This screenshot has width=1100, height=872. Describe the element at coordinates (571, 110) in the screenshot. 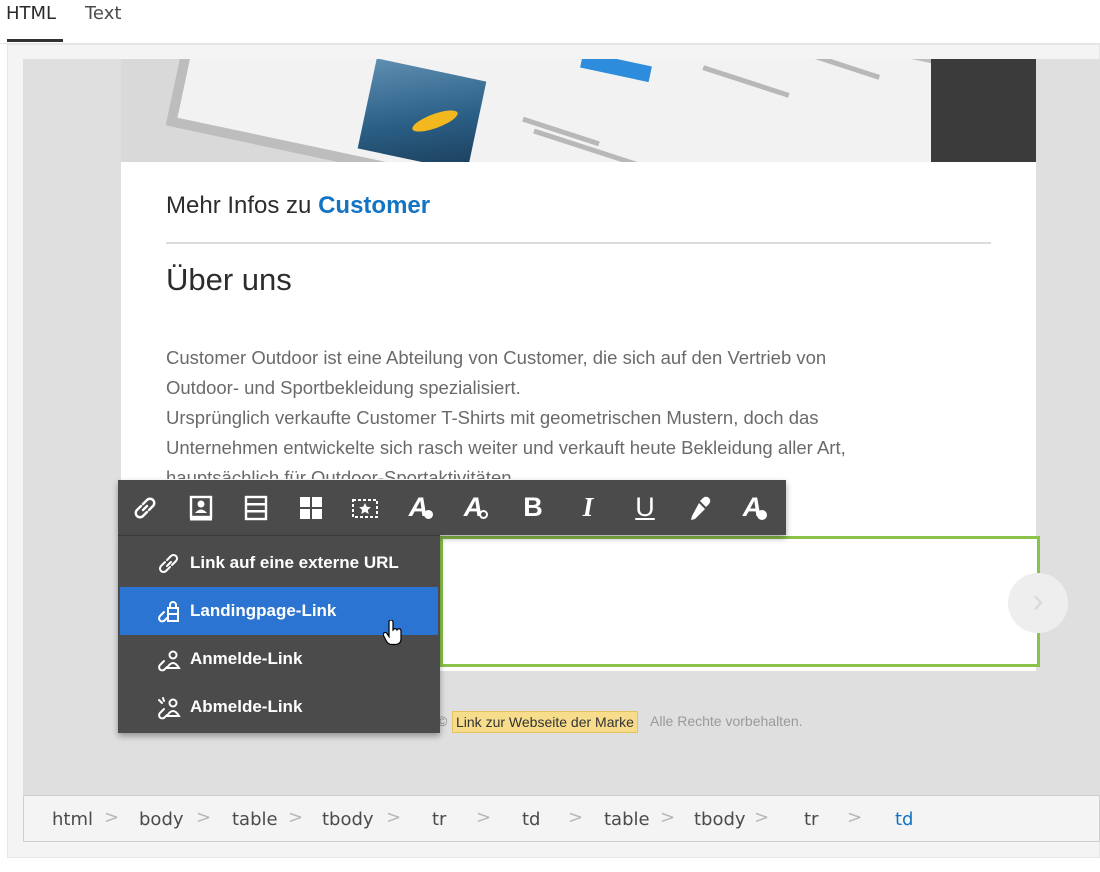

I see `hero-mockup-page` at that location.